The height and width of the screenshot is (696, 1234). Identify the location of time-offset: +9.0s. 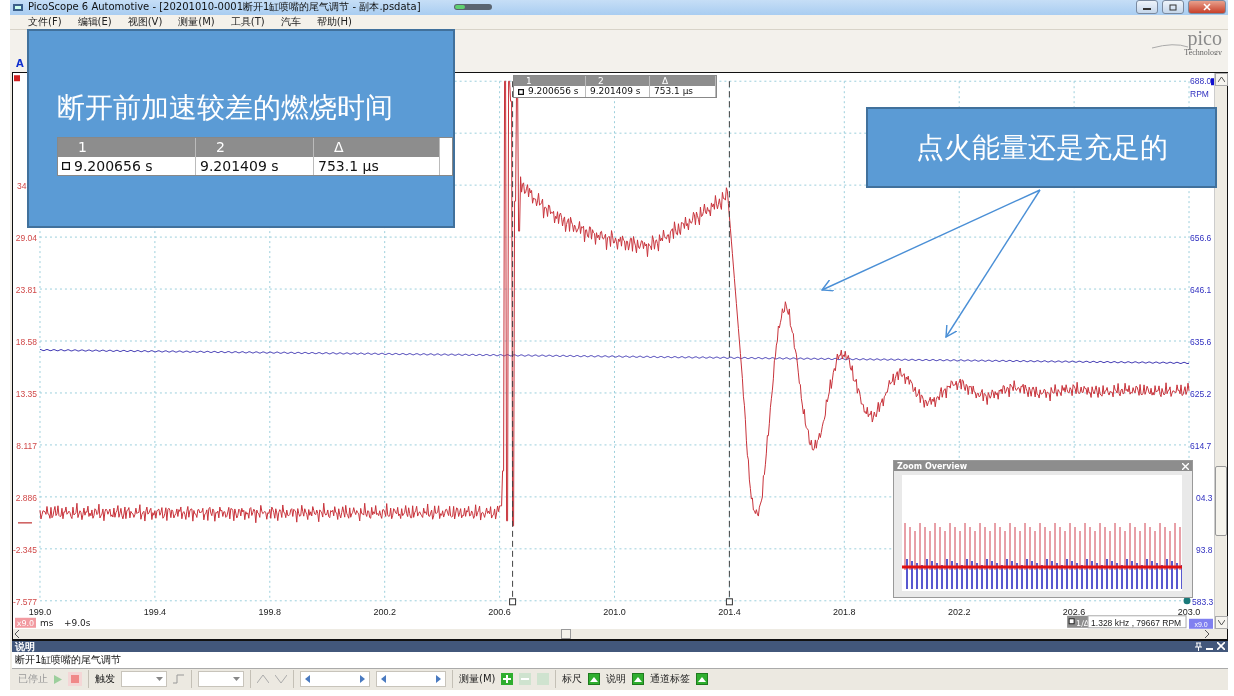
(77, 622).